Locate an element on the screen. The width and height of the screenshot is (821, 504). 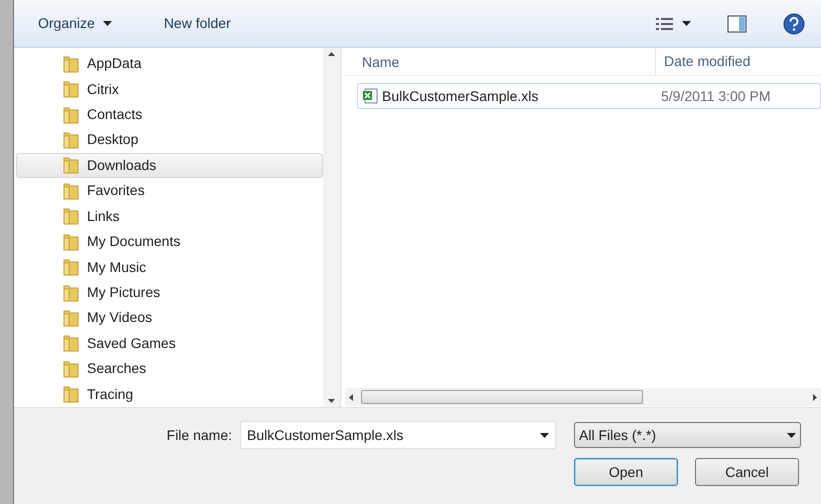
file-row: BulkCustomerSample.xls 5/9/2011 3:00 PM is located at coordinates (589, 96).